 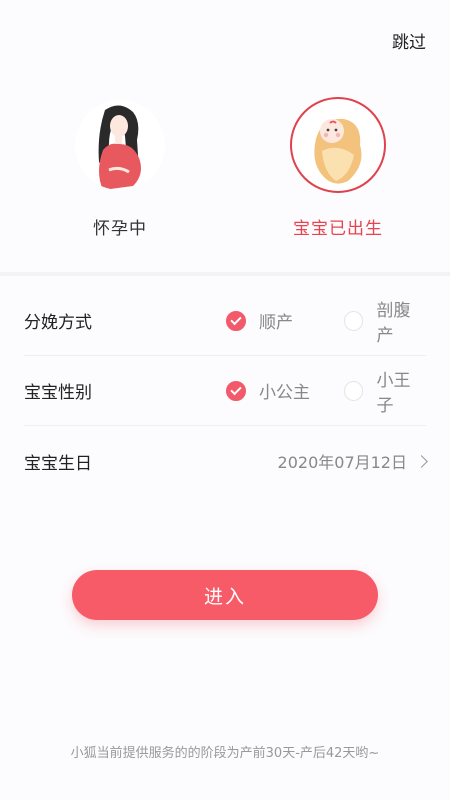 What do you see at coordinates (342, 462) in the screenshot?
I see `birthday-value: 2020年07月12日` at bounding box center [342, 462].